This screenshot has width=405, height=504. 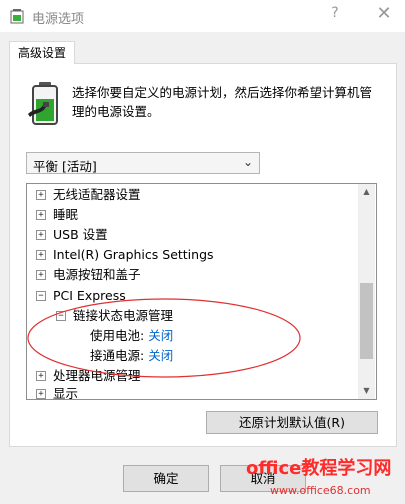 I want to click on tree-item-plugged-in: 接通电源: 关闭, so click(x=131, y=356).